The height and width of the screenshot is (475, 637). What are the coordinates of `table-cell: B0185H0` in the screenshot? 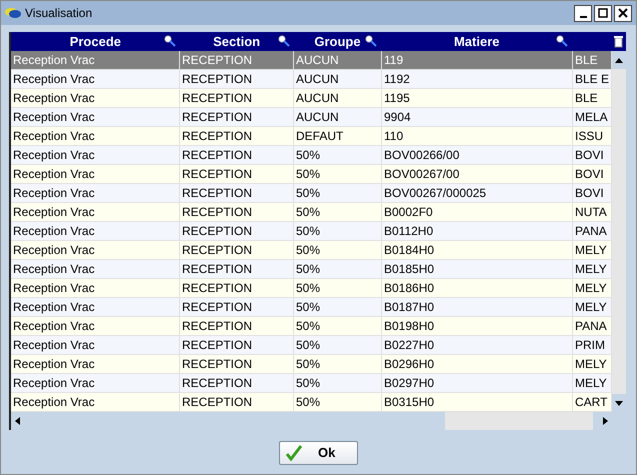 It's located at (477, 269).